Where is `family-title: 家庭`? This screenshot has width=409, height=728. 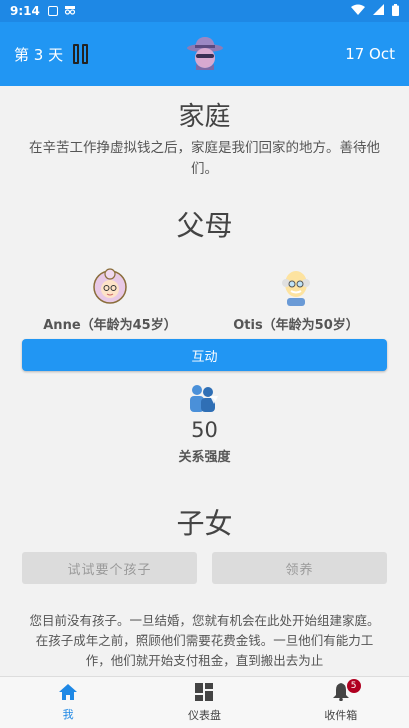
family-title: 家庭 is located at coordinates (204, 117).